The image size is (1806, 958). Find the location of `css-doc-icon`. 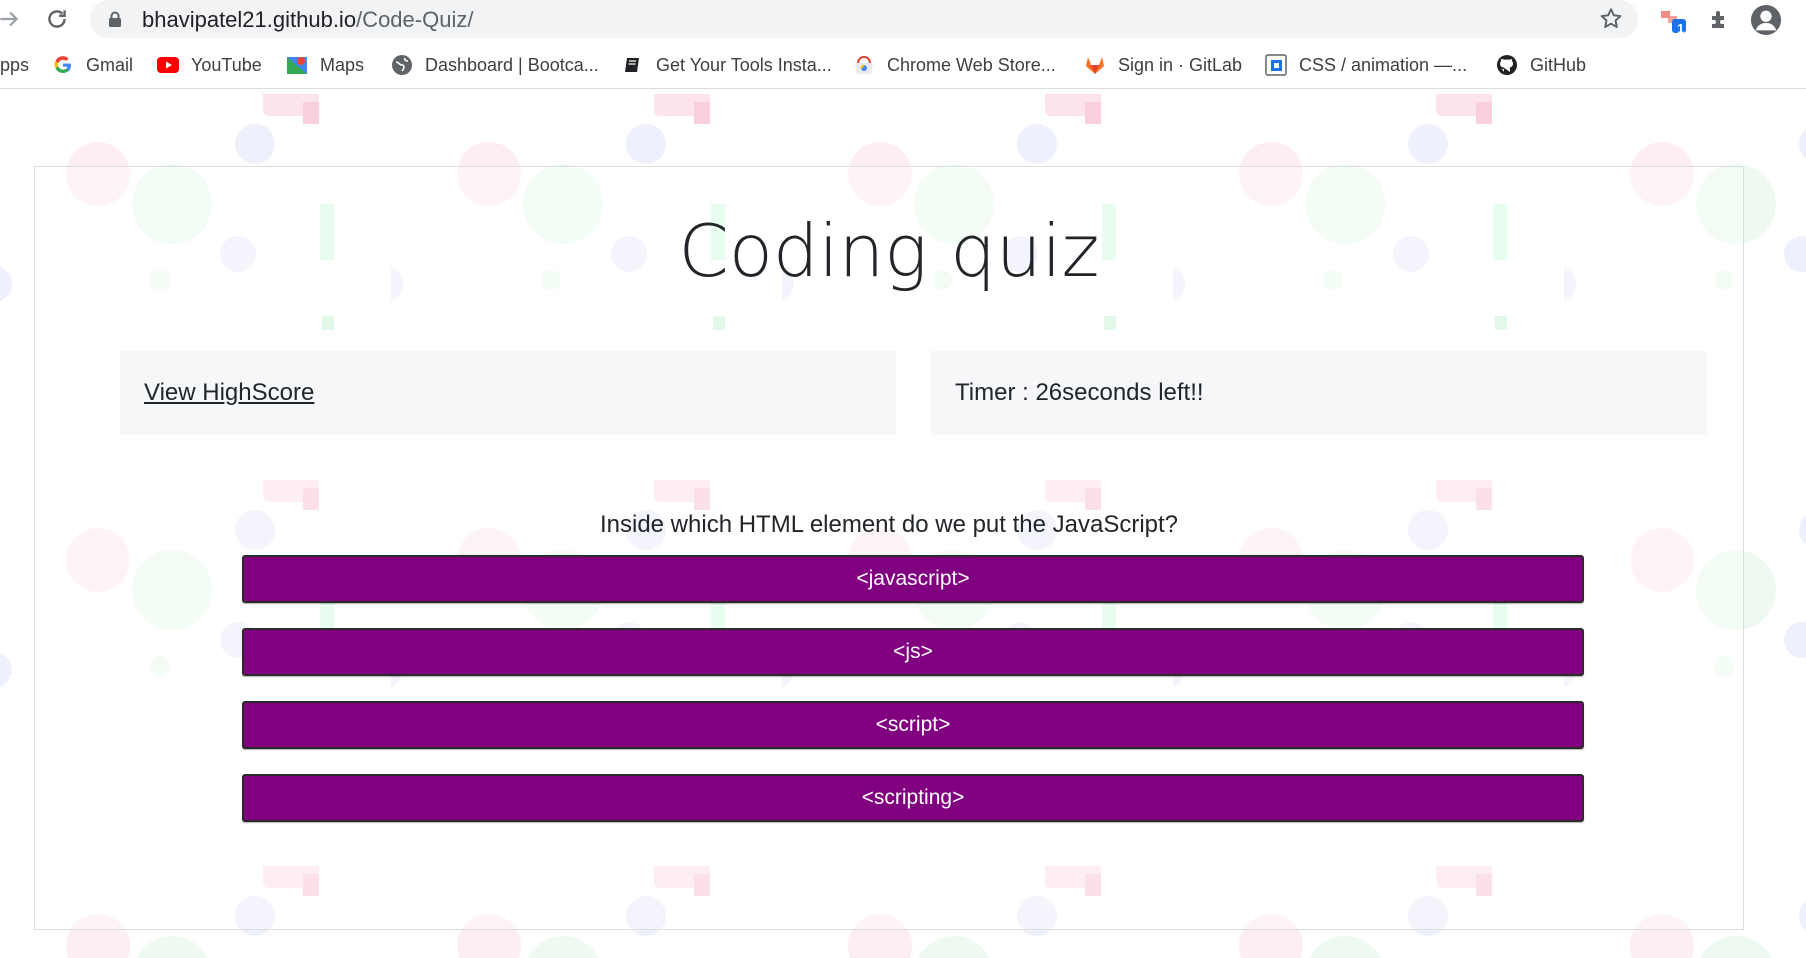

css-doc-icon is located at coordinates (1276, 65).